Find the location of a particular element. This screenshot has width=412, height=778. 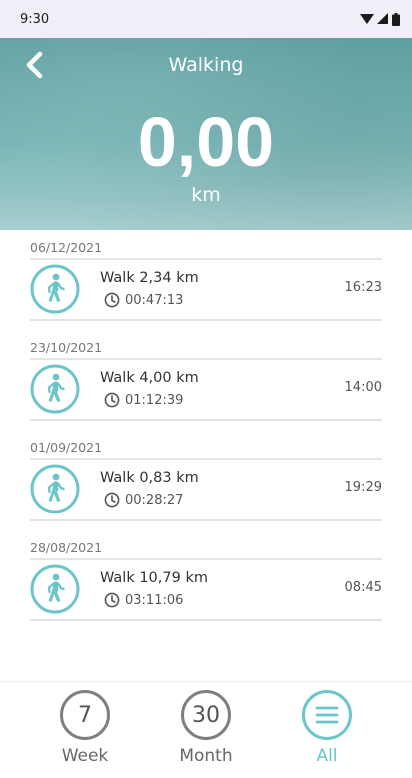

activity-row: Walk 10,79 km 03:11:06 08:45 is located at coordinates (206, 589).